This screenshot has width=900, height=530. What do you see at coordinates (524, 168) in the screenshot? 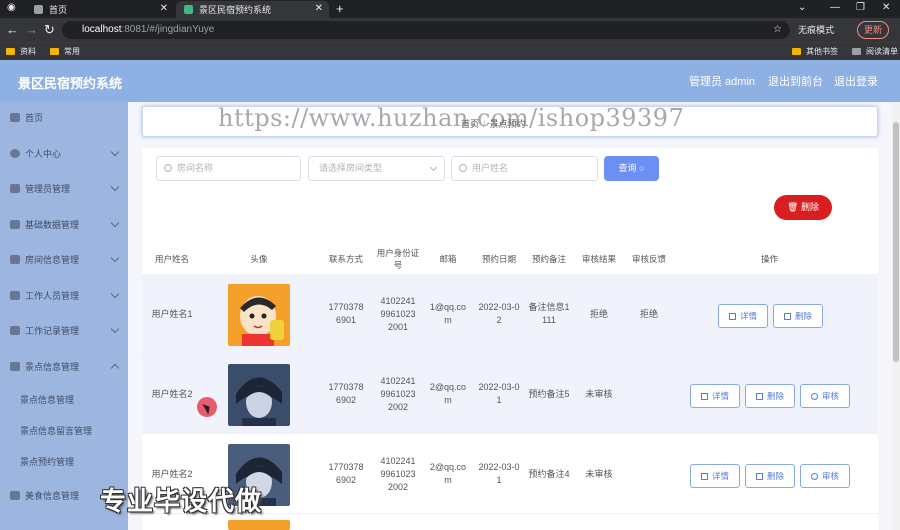
I see `user-name-input: 用户姓名` at bounding box center [524, 168].